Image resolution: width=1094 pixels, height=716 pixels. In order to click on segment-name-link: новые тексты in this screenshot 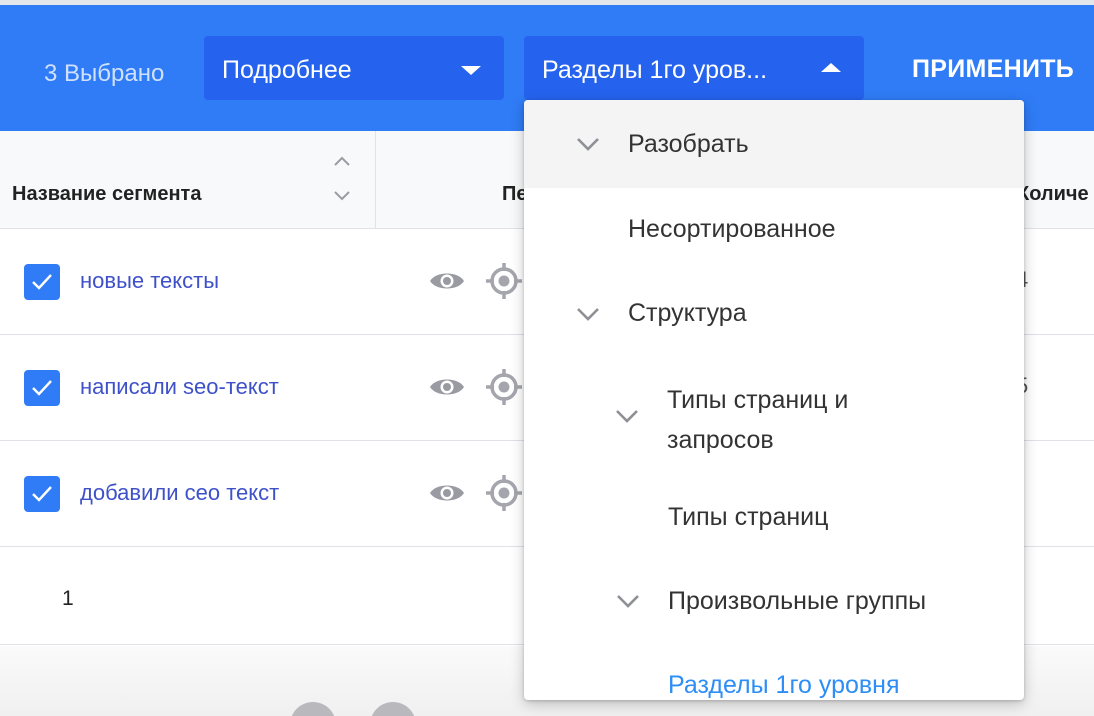, I will do `click(149, 281)`.